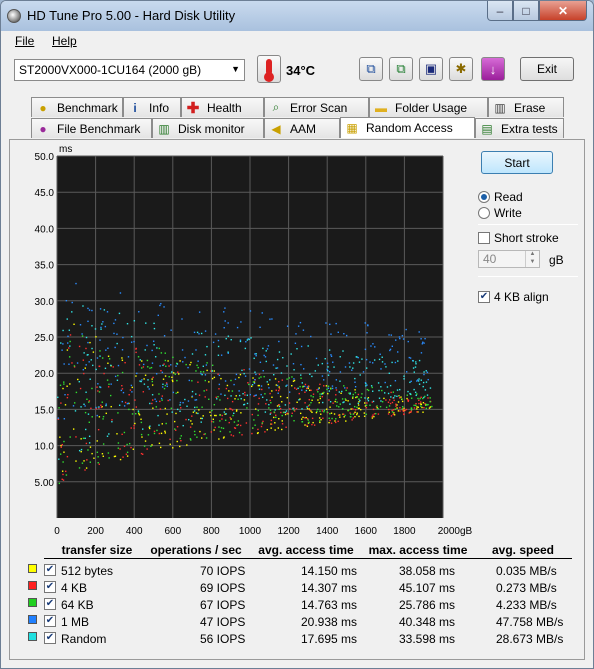  What do you see at coordinates (461, 69) in the screenshot?
I see `options-button: ✱` at bounding box center [461, 69].